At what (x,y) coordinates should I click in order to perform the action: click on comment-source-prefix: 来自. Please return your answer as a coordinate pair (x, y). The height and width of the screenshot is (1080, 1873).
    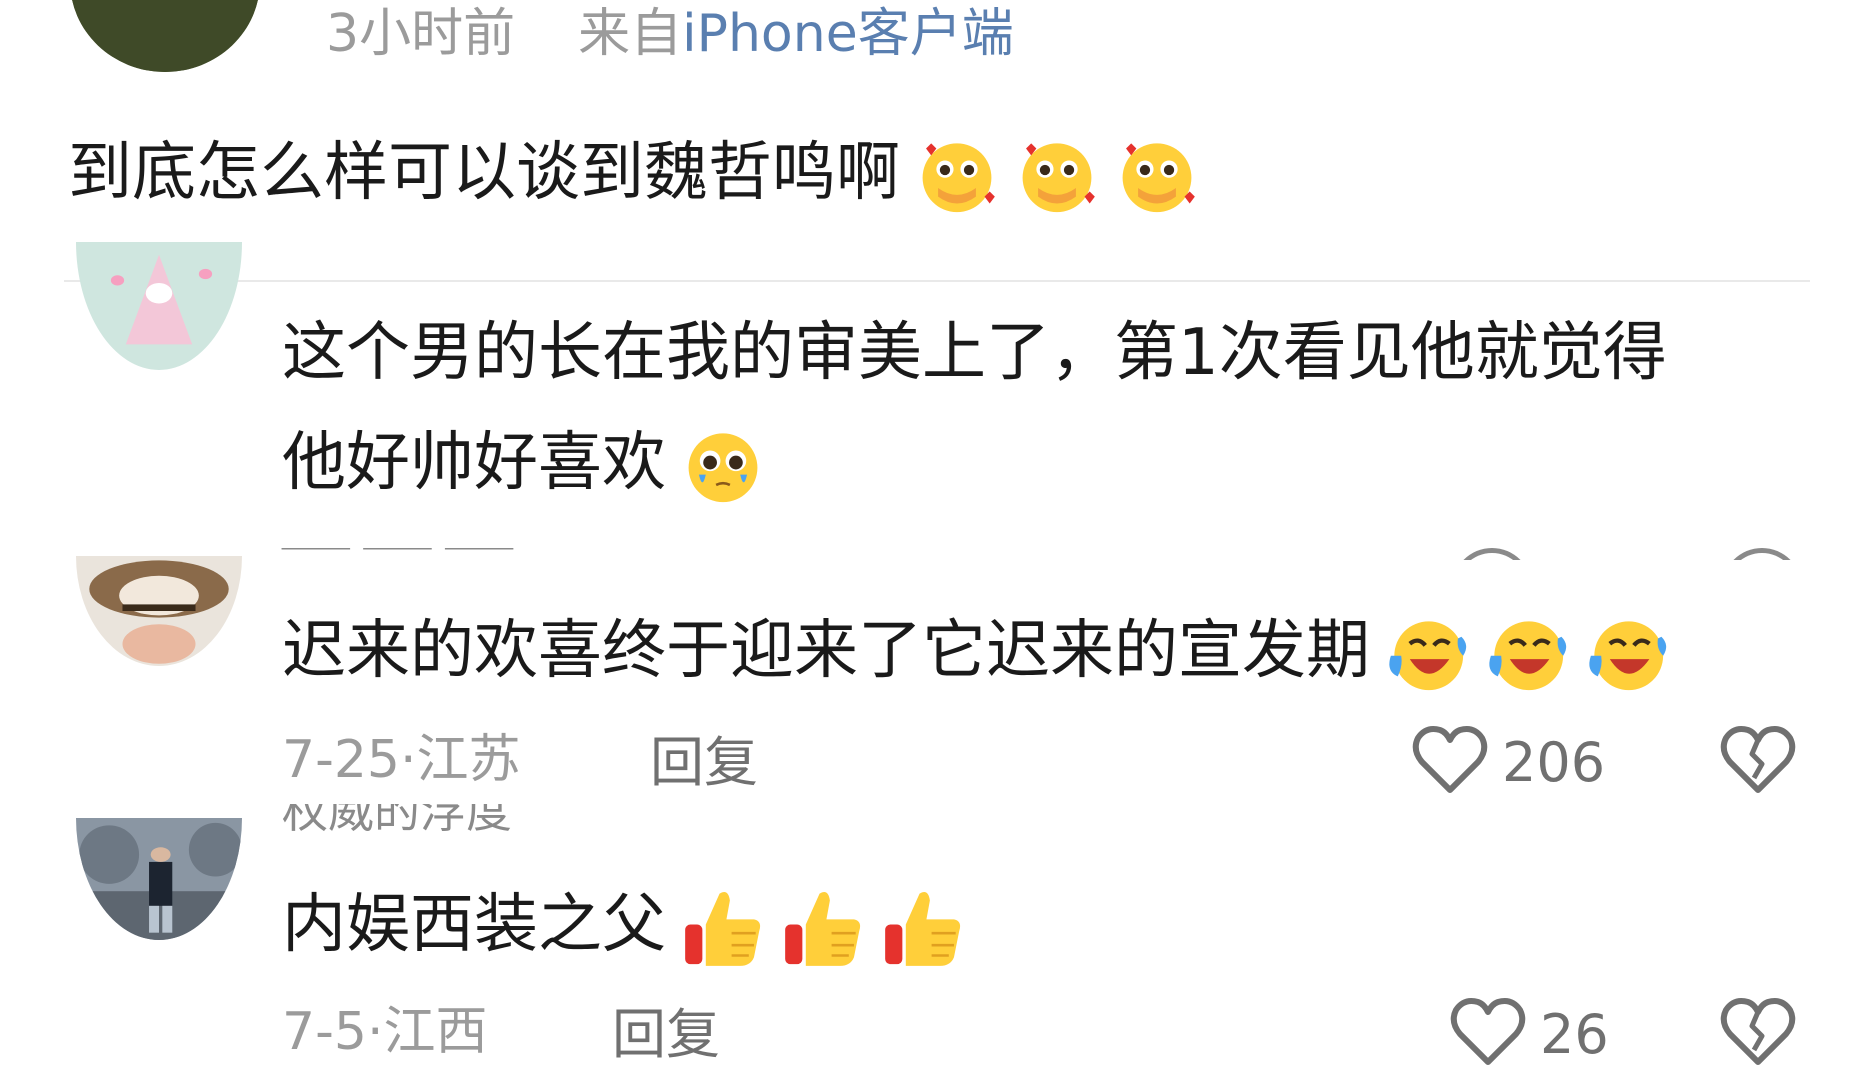
    Looking at the image, I should click on (630, 34).